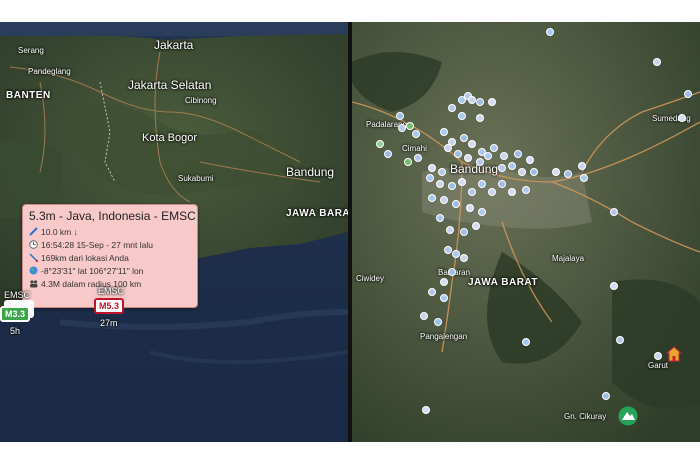 Image resolution: width=700 pixels, height=465 pixels. What do you see at coordinates (196, 178) in the screenshot?
I see `label-sukabumi: Sukabumi` at bounding box center [196, 178].